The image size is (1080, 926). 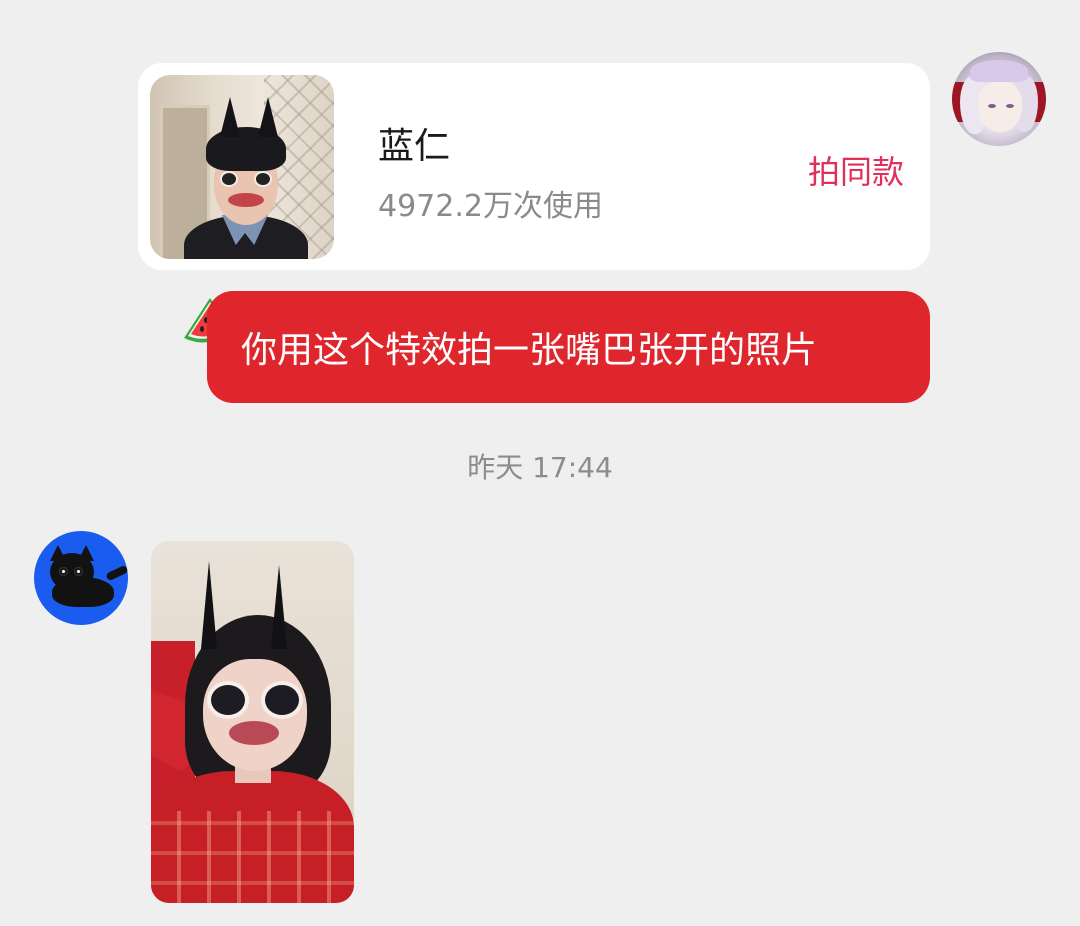 What do you see at coordinates (856, 170) in the screenshot?
I see `shoot-same-button: 拍同款` at bounding box center [856, 170].